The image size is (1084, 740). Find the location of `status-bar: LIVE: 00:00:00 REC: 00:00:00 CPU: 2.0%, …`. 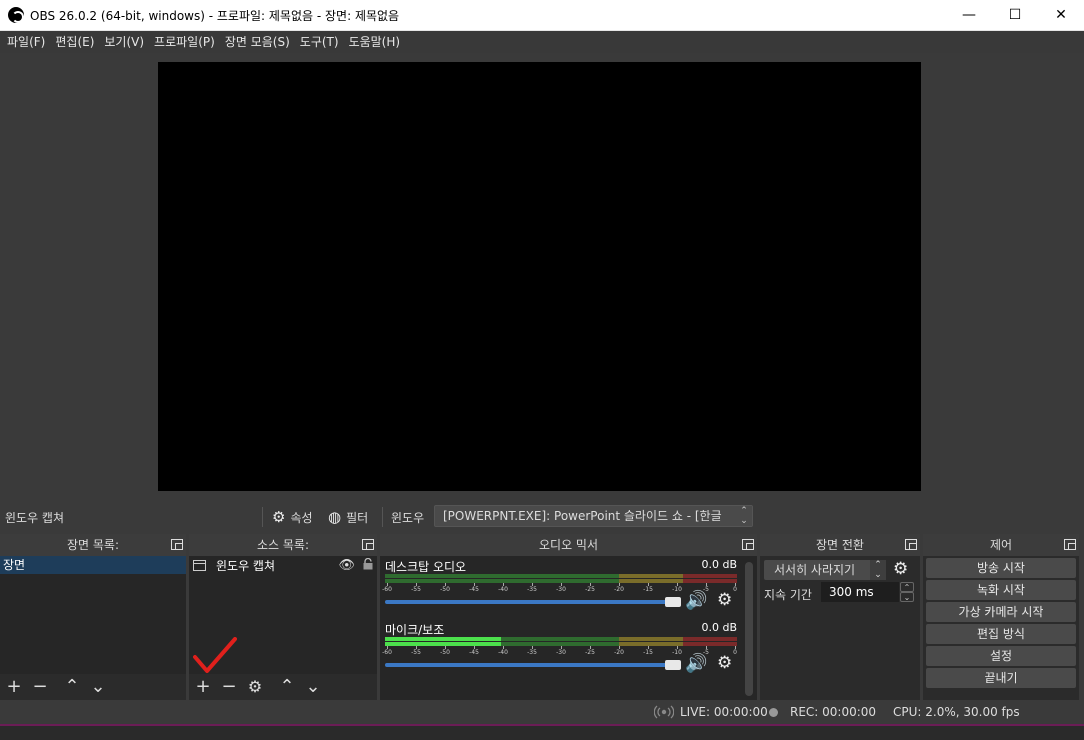

status-bar: LIVE: 00:00:00 REC: 00:00:00 CPU: 2.0%, … is located at coordinates (542, 712).